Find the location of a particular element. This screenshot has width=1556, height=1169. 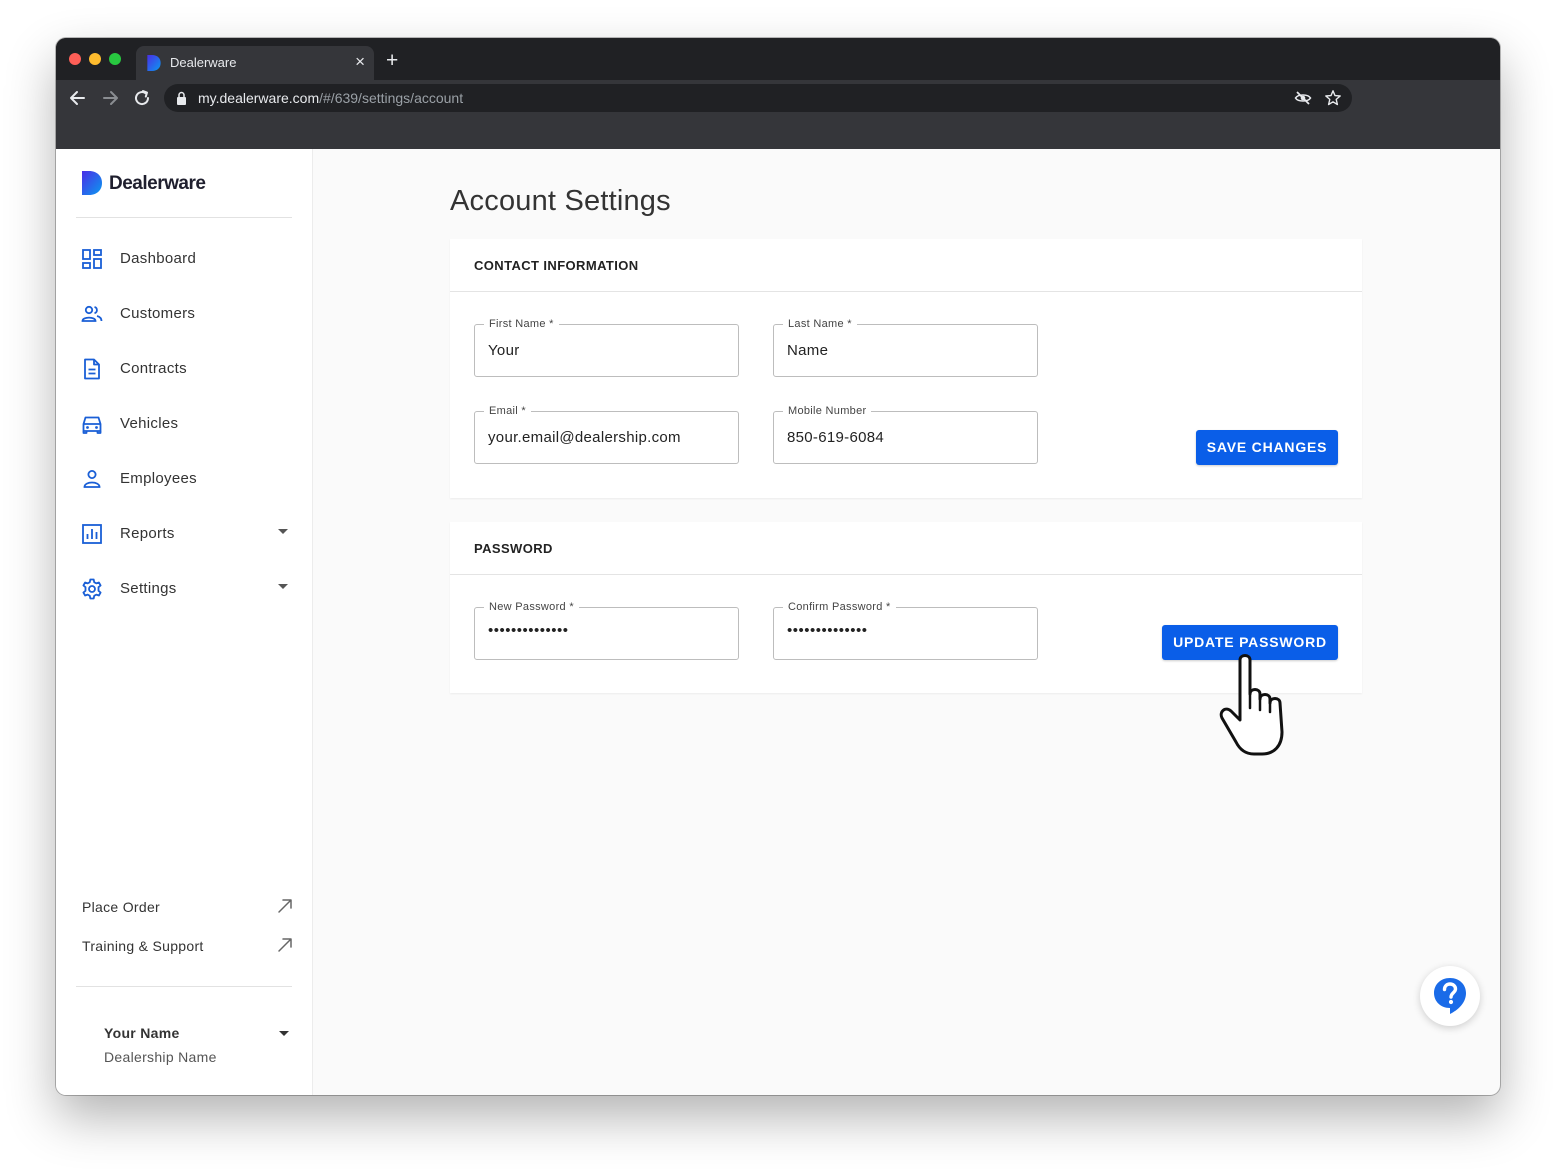

dashboard-icon is located at coordinates (92, 259).